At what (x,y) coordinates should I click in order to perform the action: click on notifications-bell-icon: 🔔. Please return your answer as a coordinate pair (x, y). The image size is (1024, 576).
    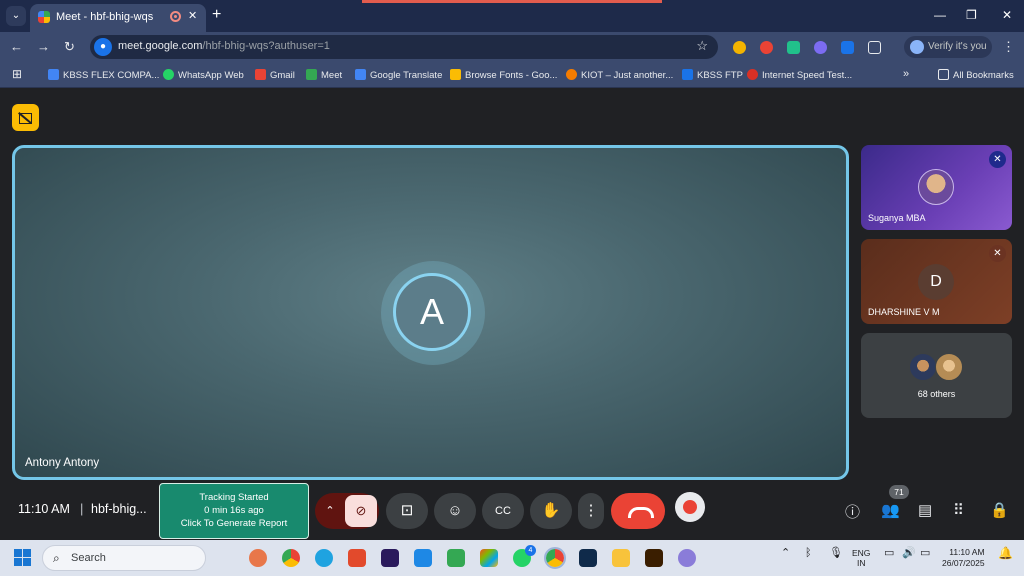
    Looking at the image, I should click on (1005, 553).